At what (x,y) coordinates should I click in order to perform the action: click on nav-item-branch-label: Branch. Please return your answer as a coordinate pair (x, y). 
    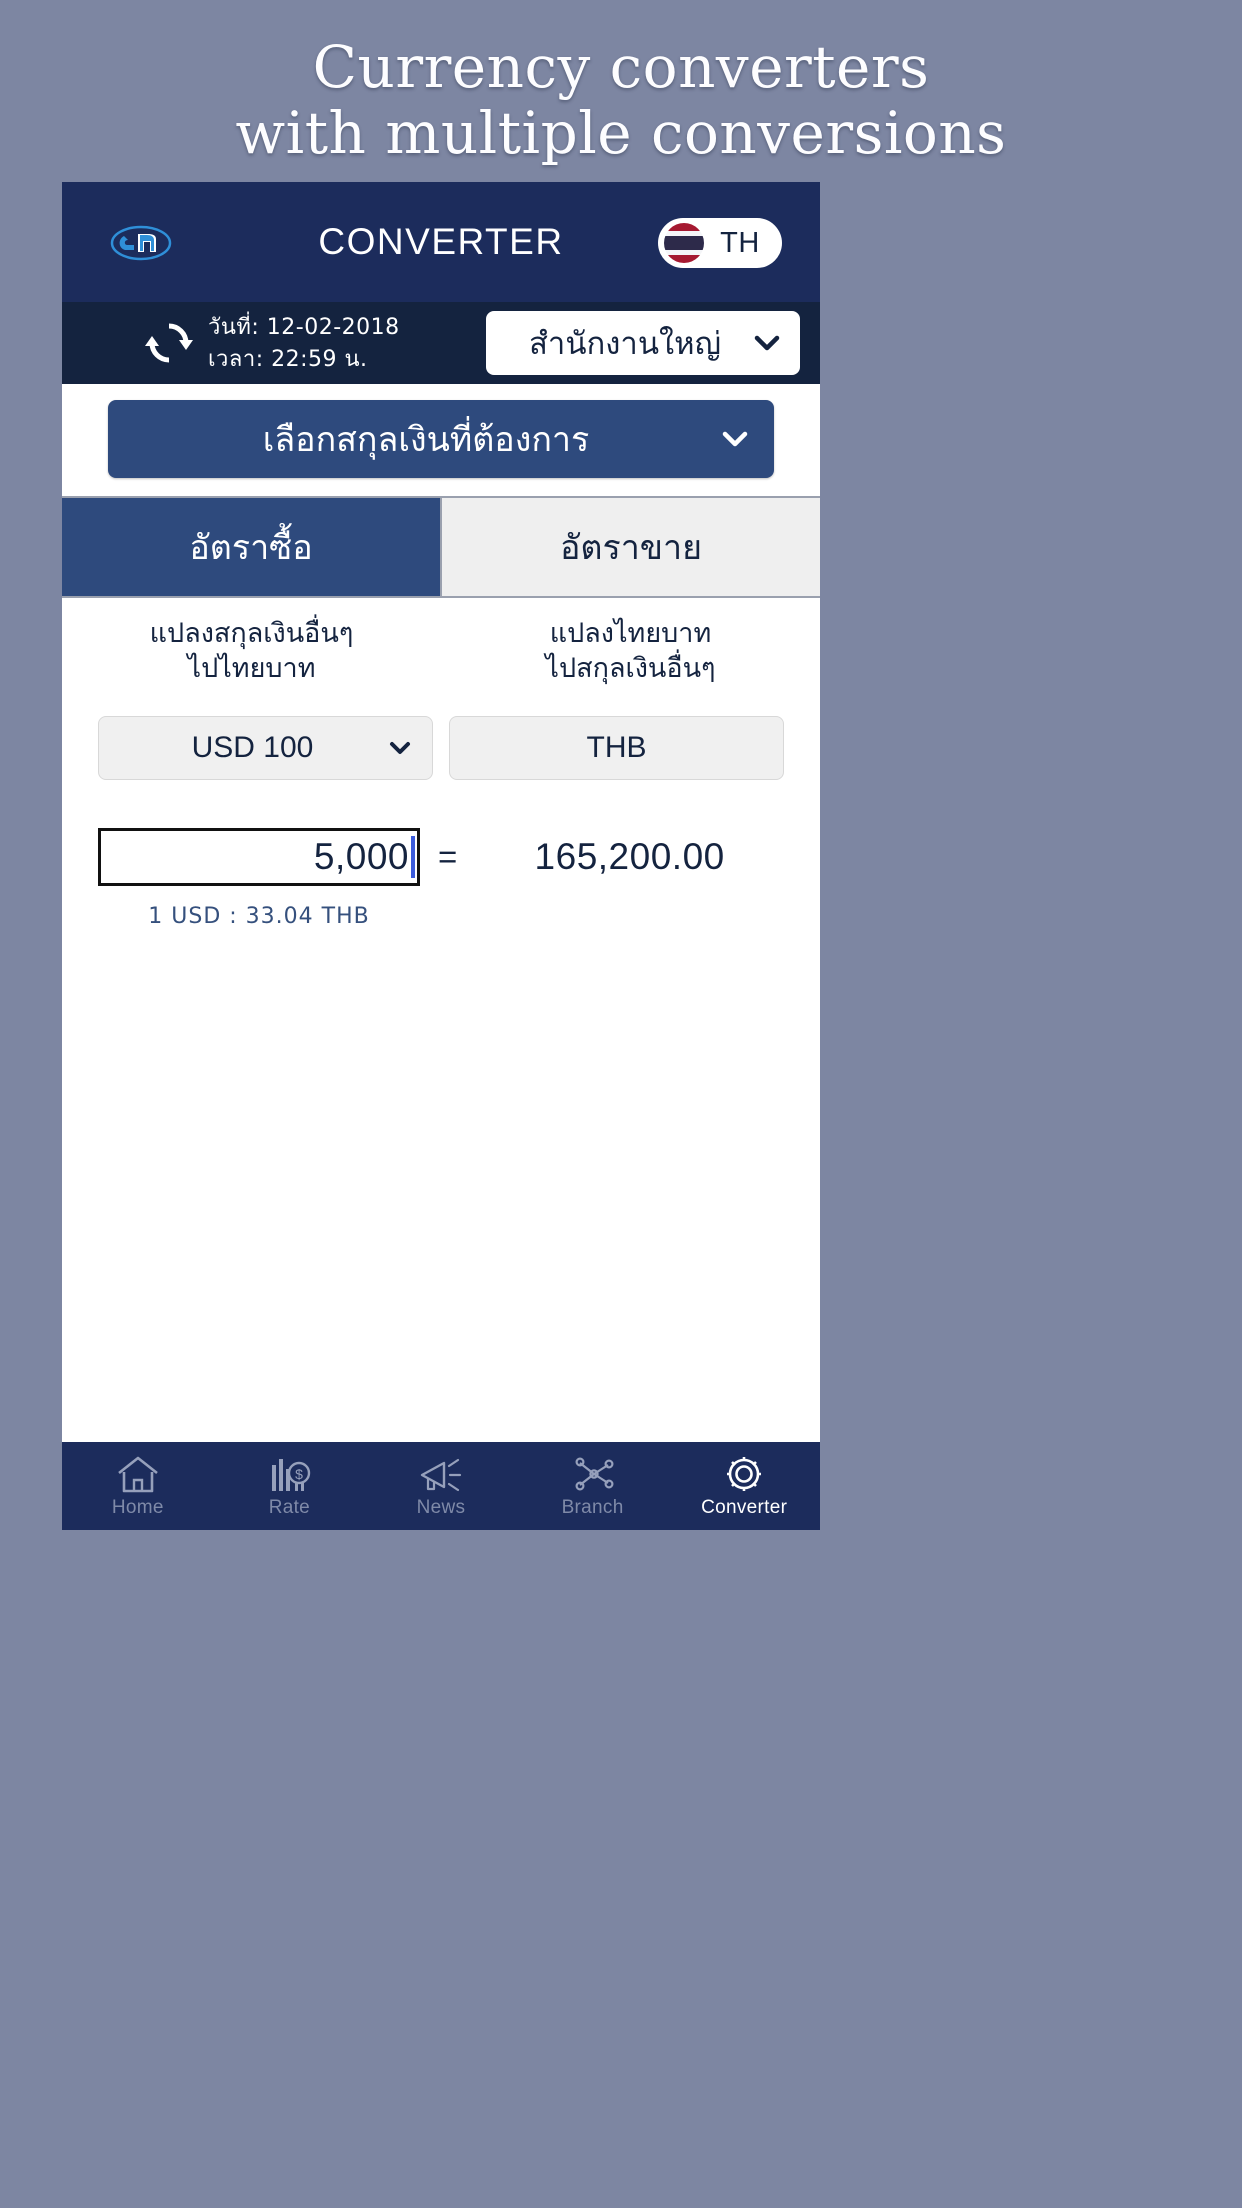
    Looking at the image, I should click on (592, 1507).